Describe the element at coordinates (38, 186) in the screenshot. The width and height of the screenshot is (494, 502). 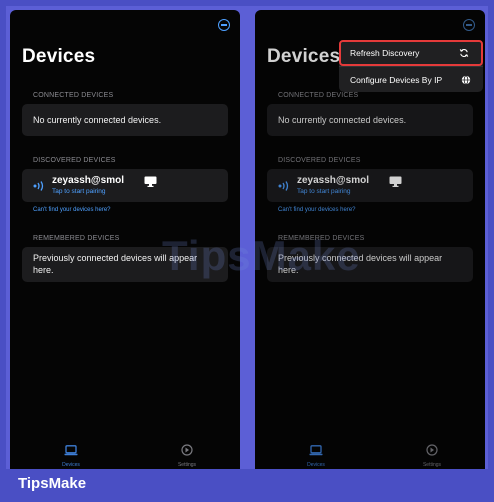
I see `signal-waves-icon` at that location.